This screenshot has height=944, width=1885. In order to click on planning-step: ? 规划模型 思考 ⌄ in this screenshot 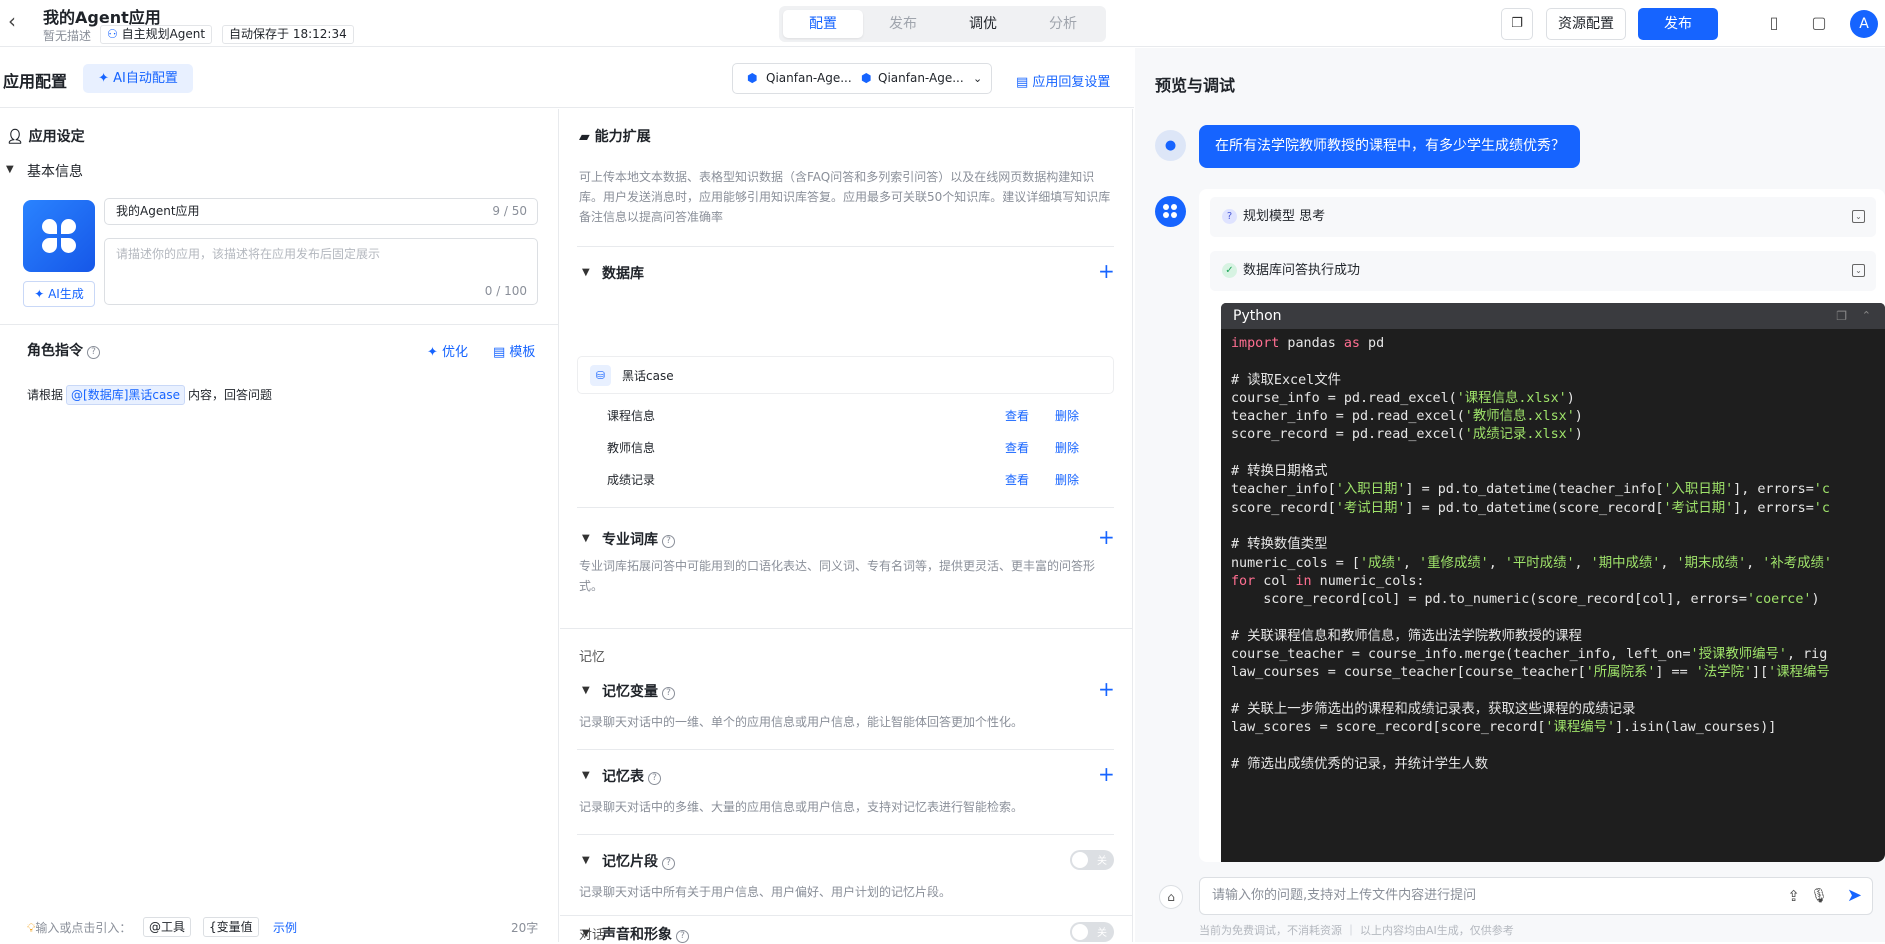, I will do `click(1543, 217)`.